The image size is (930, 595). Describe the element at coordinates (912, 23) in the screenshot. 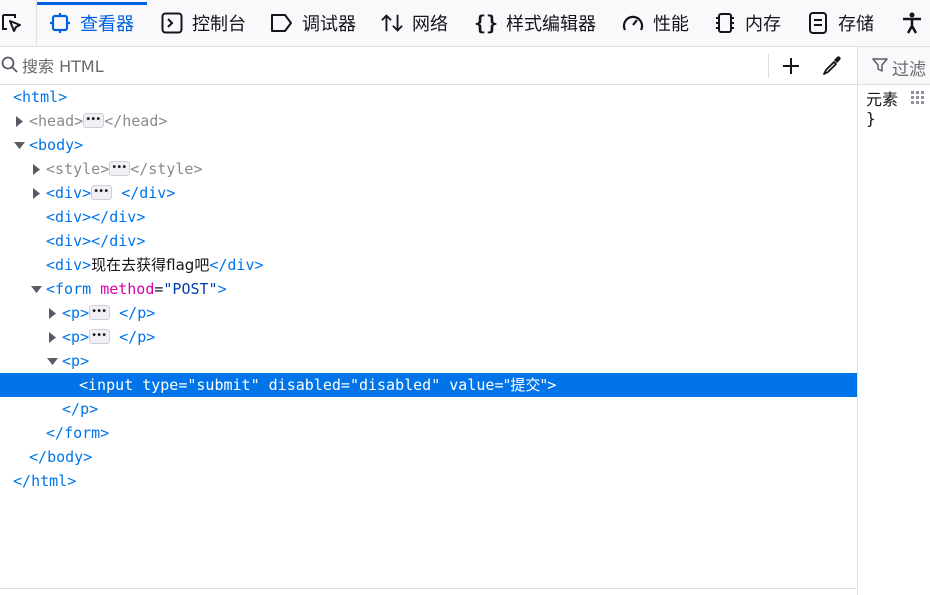

I see `accessibility-icon` at that location.